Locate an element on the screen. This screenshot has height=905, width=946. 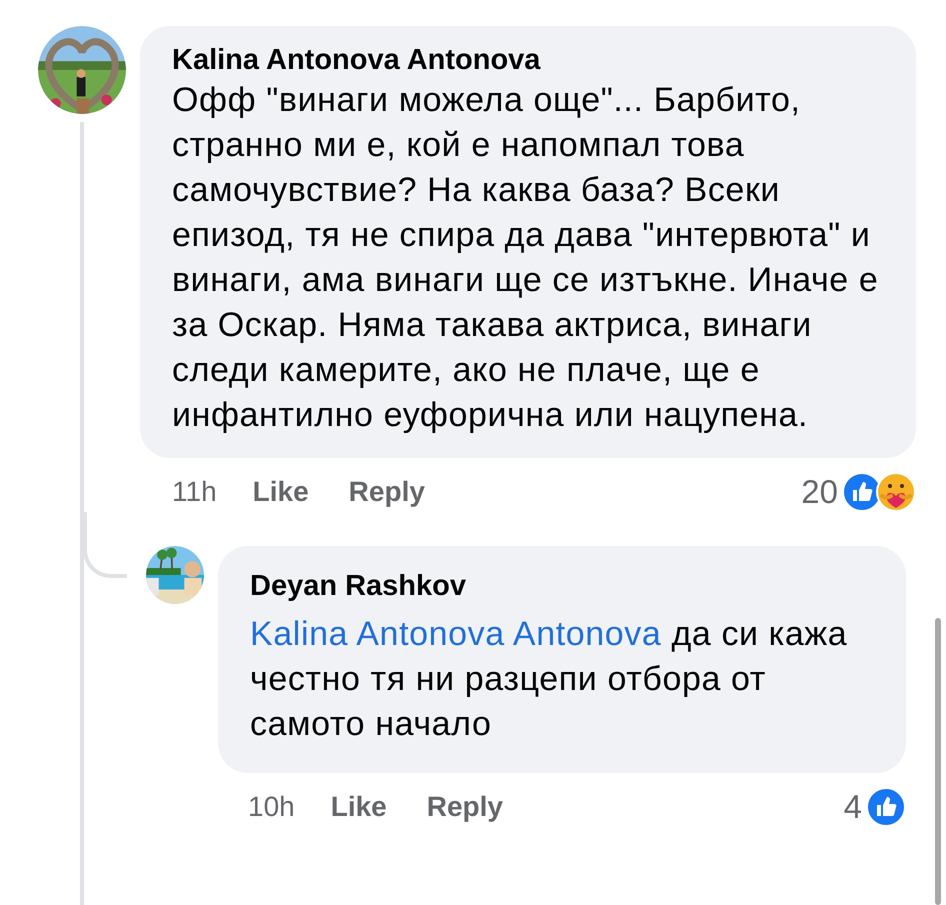
like-reaction-icon is located at coordinates (886, 807).